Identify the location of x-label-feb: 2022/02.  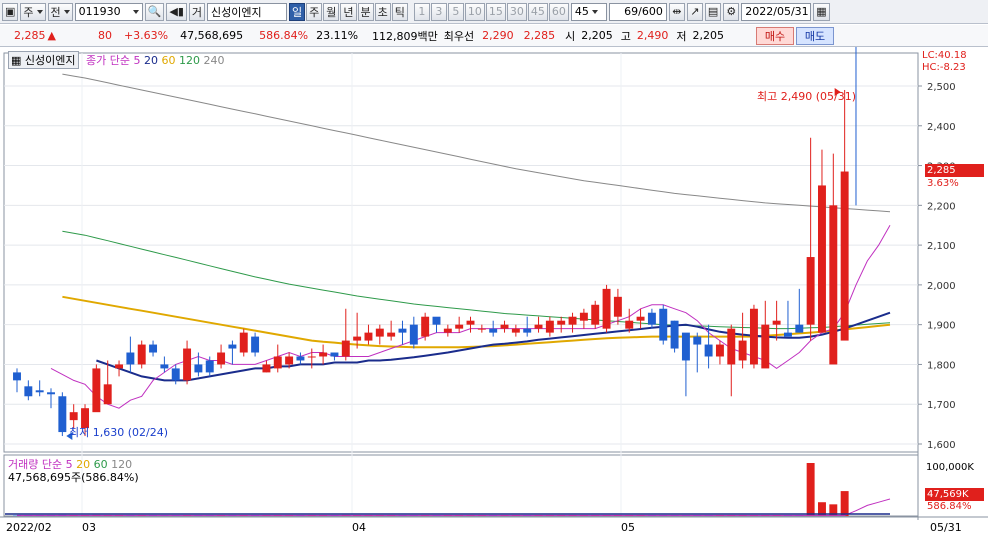
(29, 527).